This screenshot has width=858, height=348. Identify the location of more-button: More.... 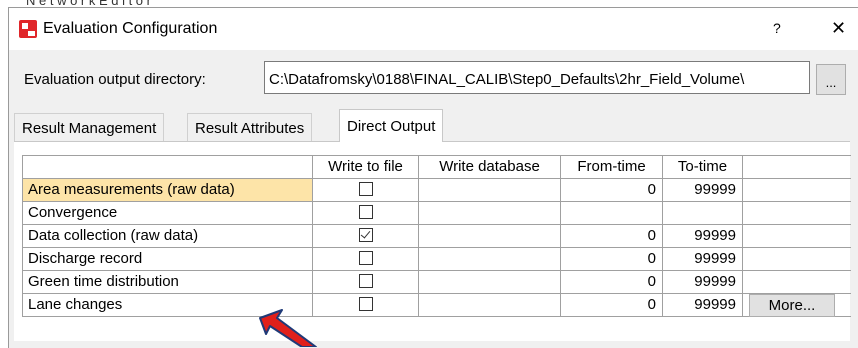
(792, 305).